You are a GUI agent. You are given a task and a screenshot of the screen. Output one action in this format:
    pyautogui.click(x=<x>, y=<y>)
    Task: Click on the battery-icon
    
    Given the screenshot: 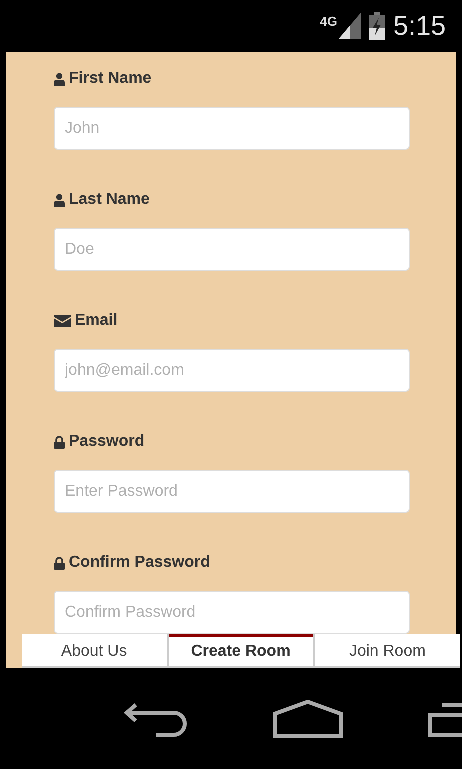 What is the action you would take?
    pyautogui.click(x=377, y=26)
    